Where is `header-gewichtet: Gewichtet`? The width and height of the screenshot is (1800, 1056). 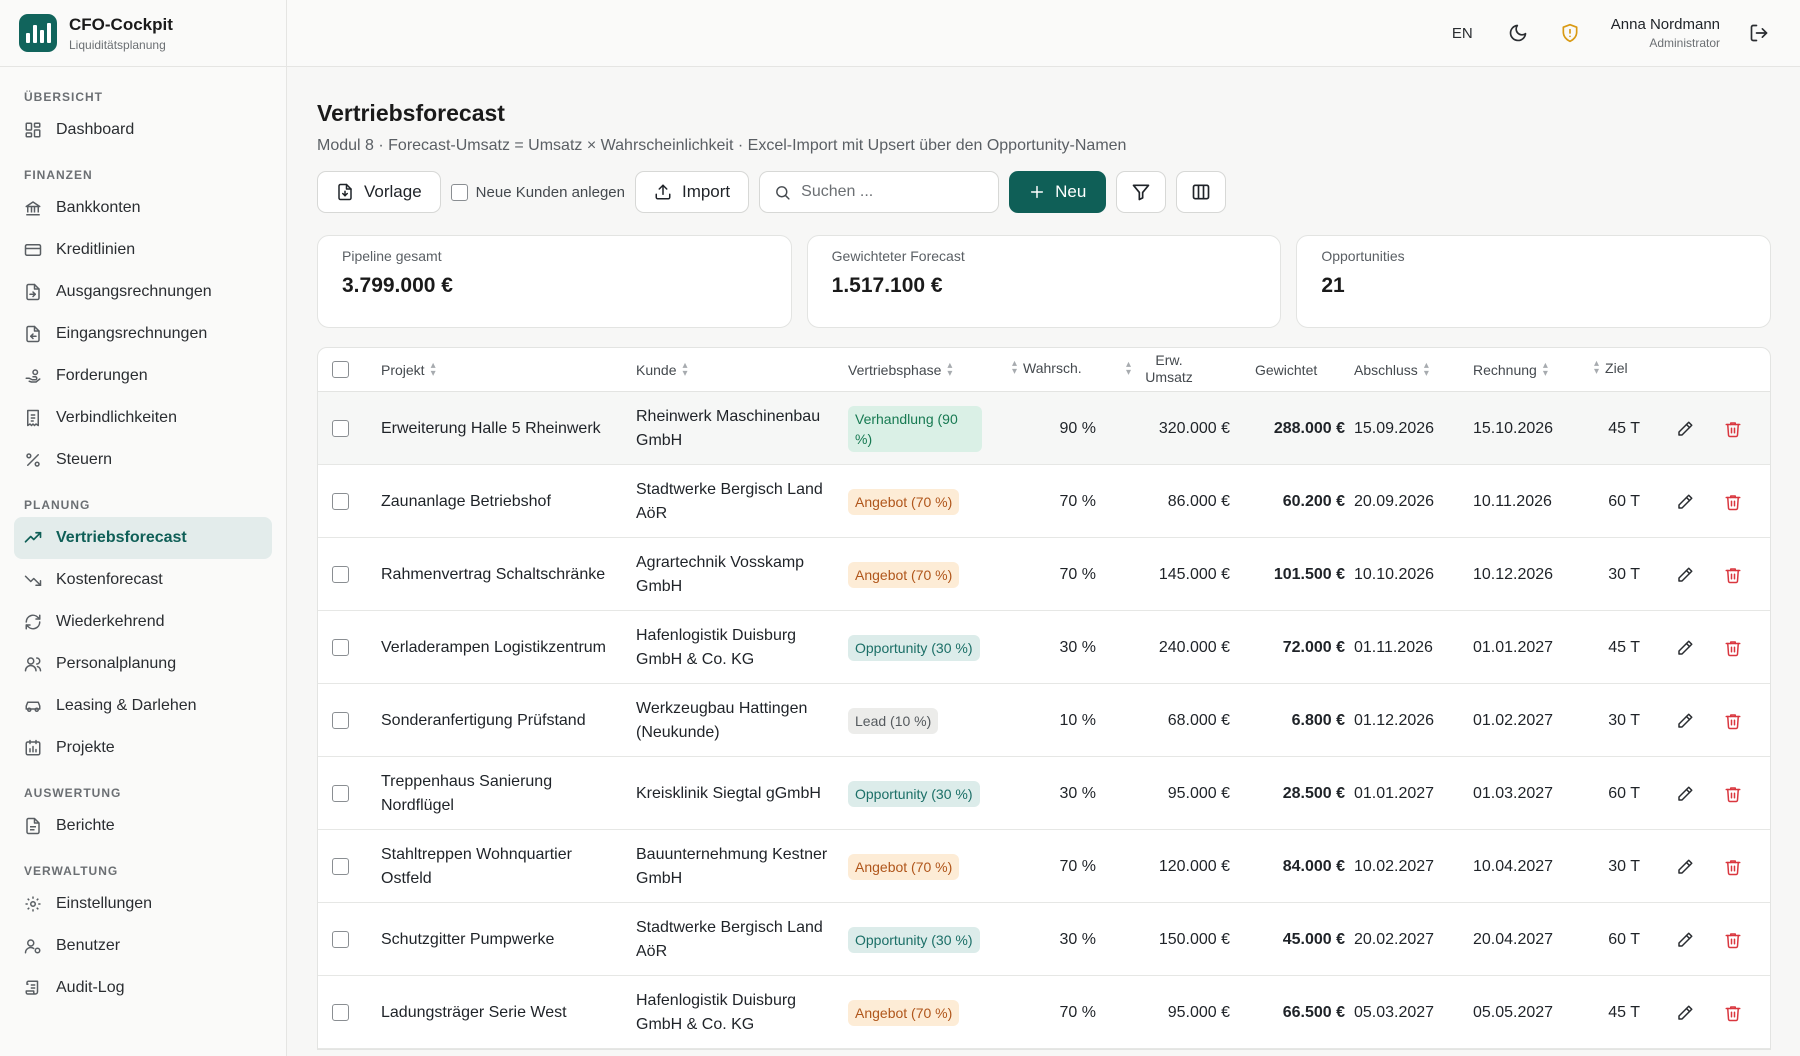
header-gewichtet: Gewichtet is located at coordinates (1286, 370).